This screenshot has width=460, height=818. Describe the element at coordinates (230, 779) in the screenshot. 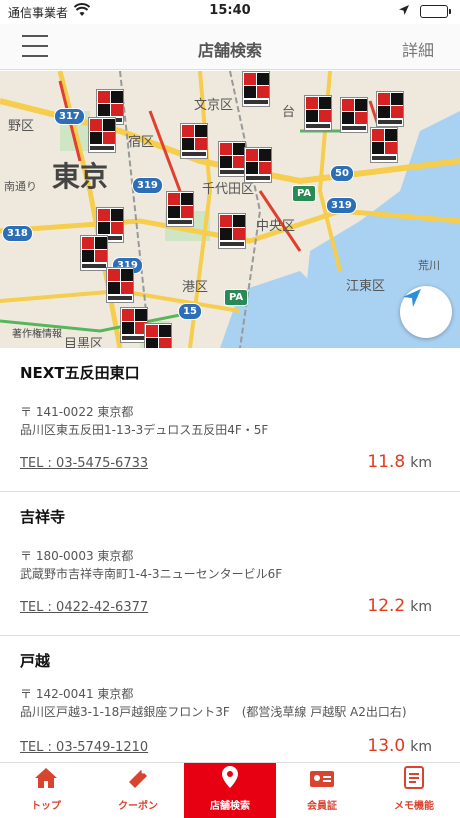

I see `pin-icon` at that location.